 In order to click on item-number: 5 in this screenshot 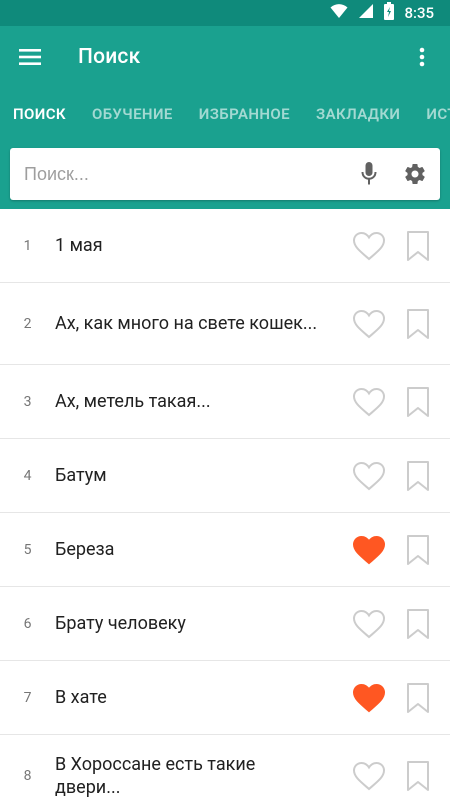, I will do `click(27, 549)`.